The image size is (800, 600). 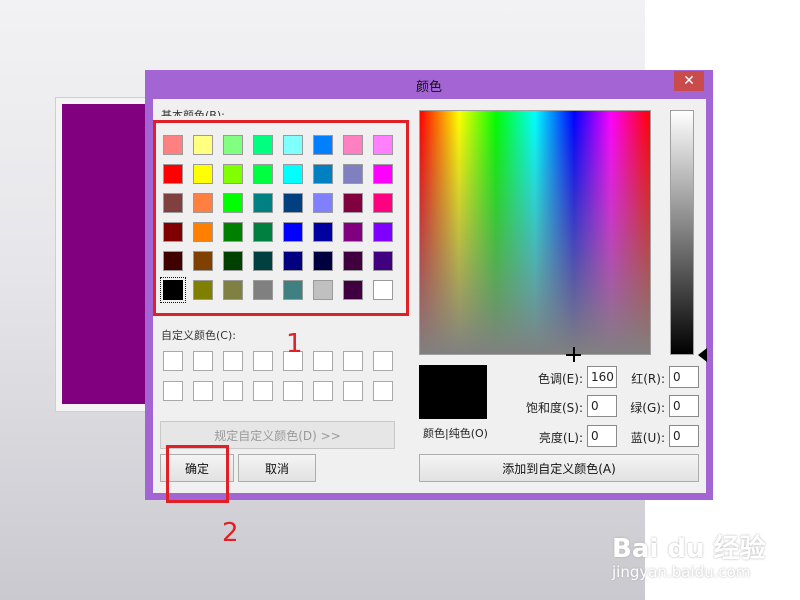 What do you see at coordinates (602, 436) in the screenshot?
I see `luminance-input: 0` at bounding box center [602, 436].